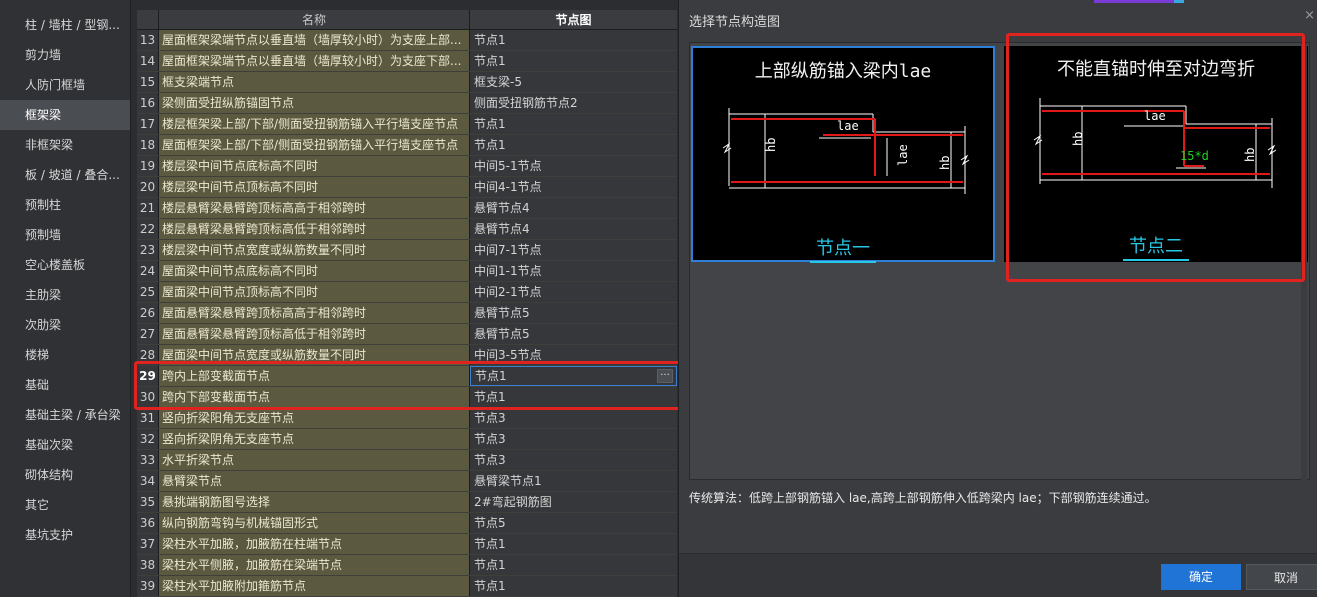 This screenshot has width=1317, height=597. Describe the element at coordinates (573, 376) in the screenshot. I see `row-node-value: 节点1 ···` at that location.